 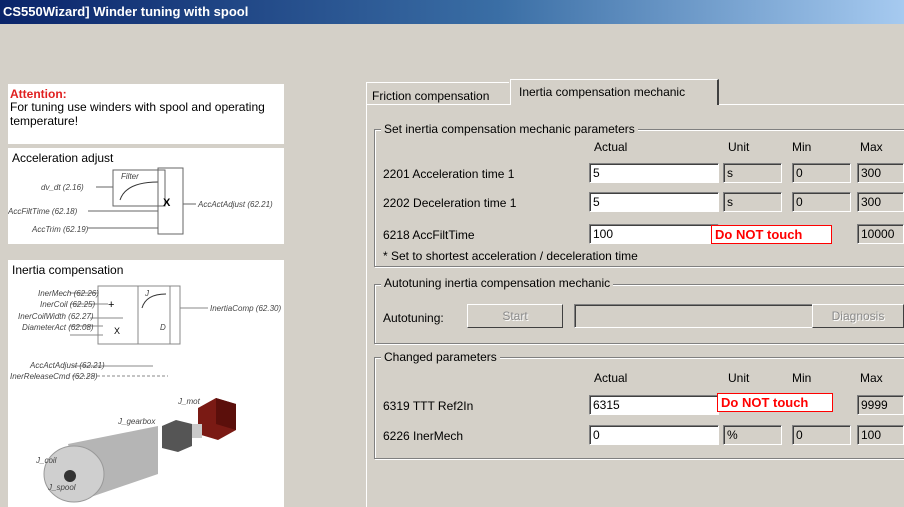 What do you see at coordinates (497, 283) in the screenshot?
I see `autotuning-title: Autotuning inertia compensation mechanic` at bounding box center [497, 283].